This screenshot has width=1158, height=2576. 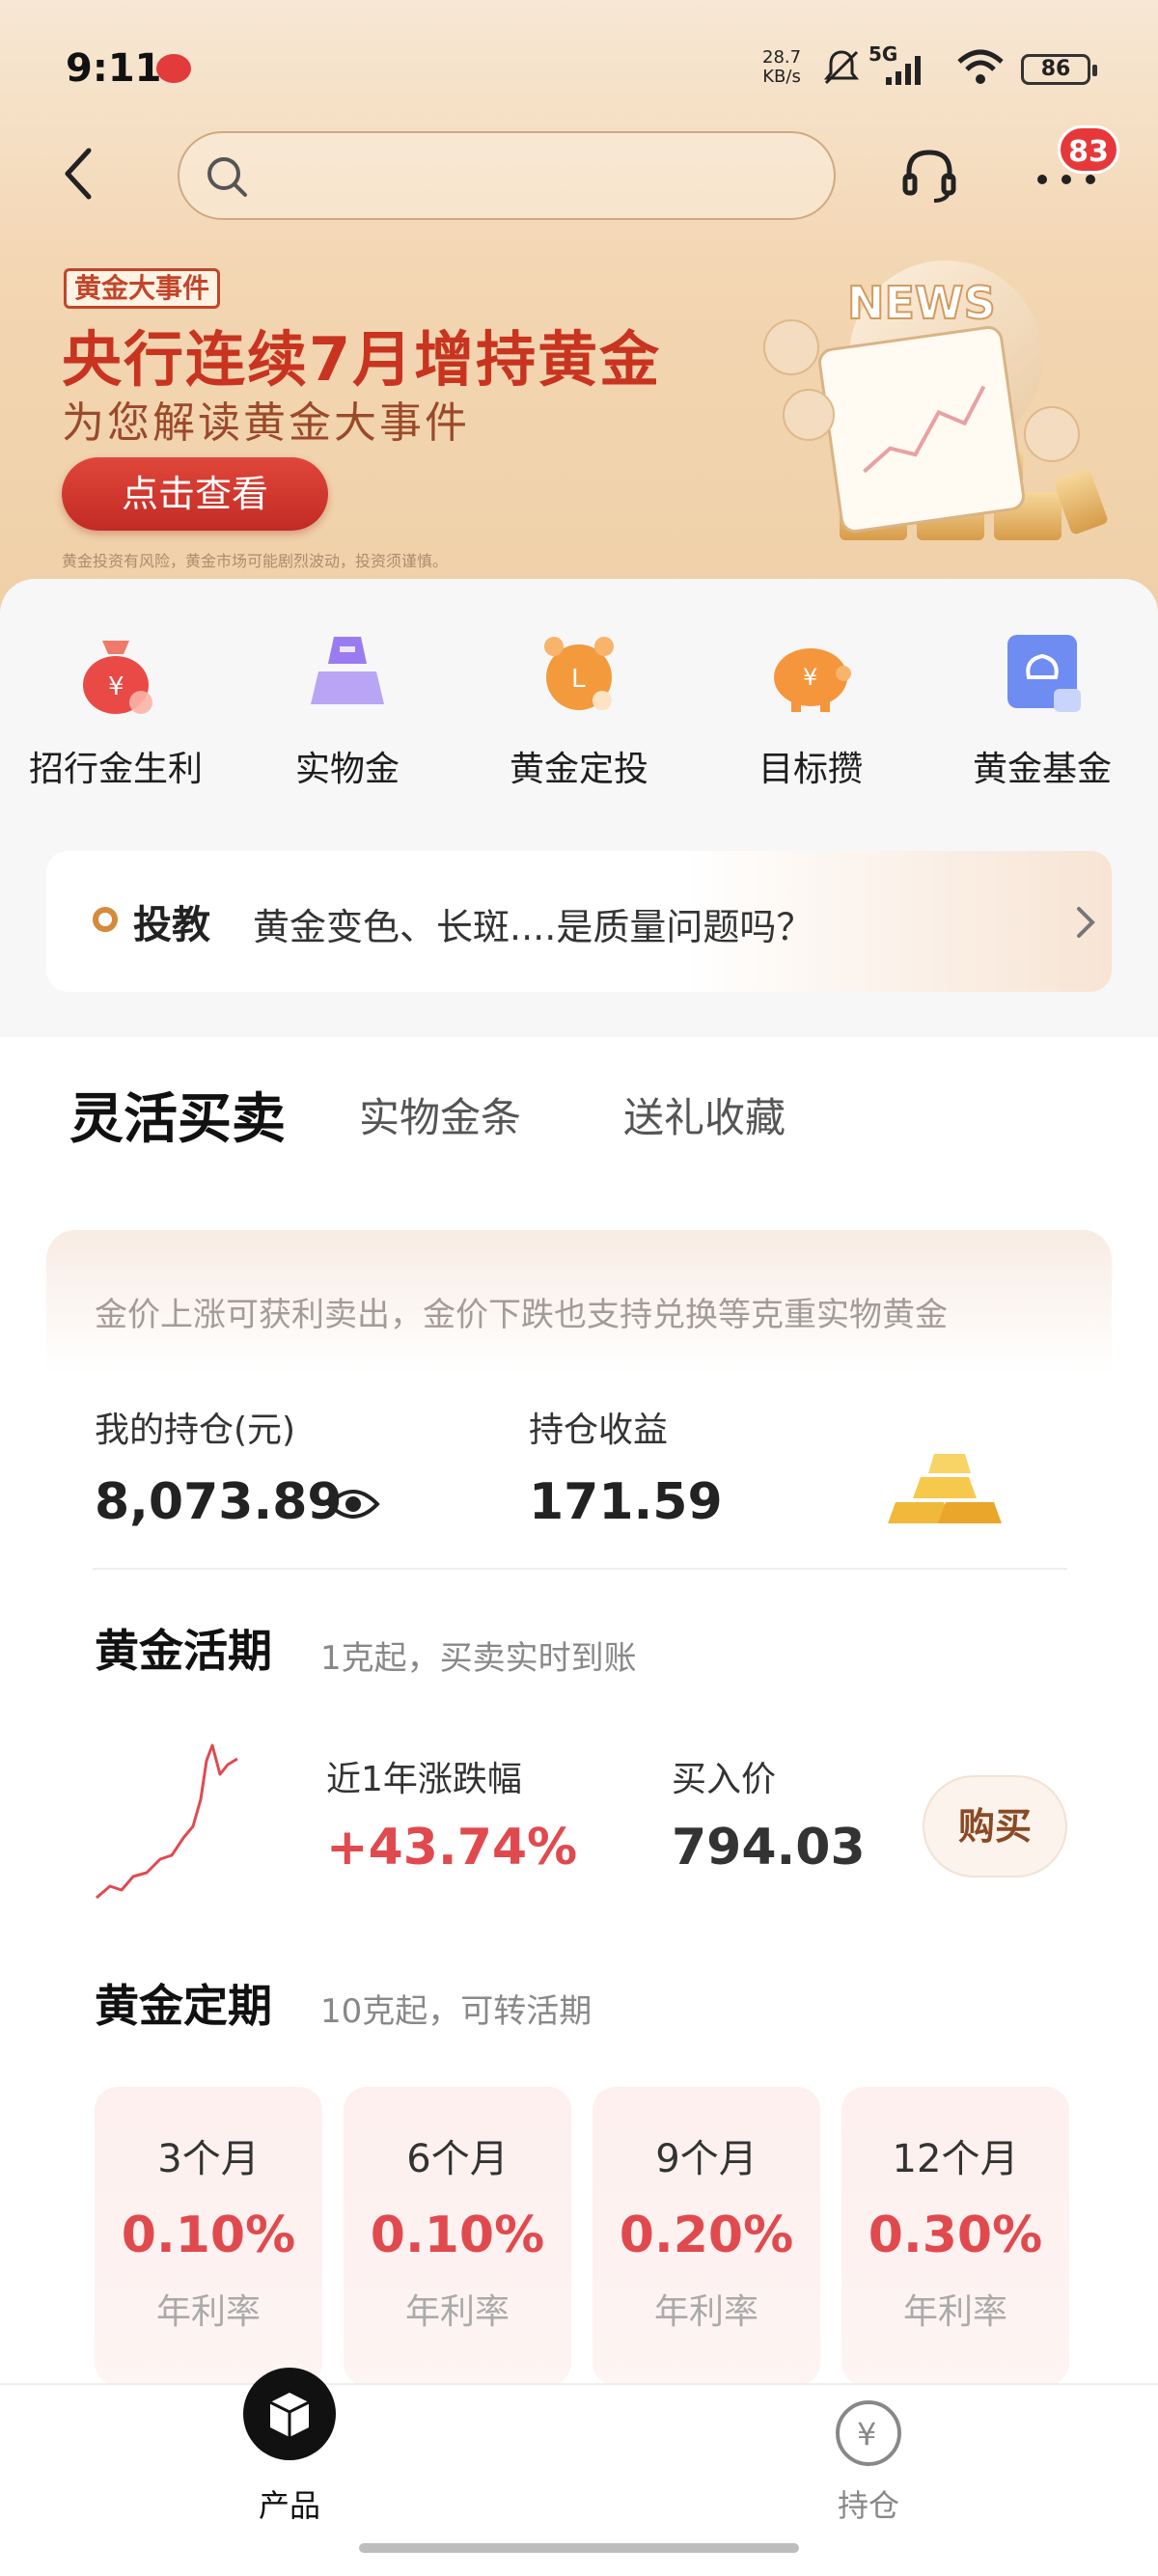 I want to click on term-card-6m: 6个月 0.10% 年利率, so click(x=457, y=2236).